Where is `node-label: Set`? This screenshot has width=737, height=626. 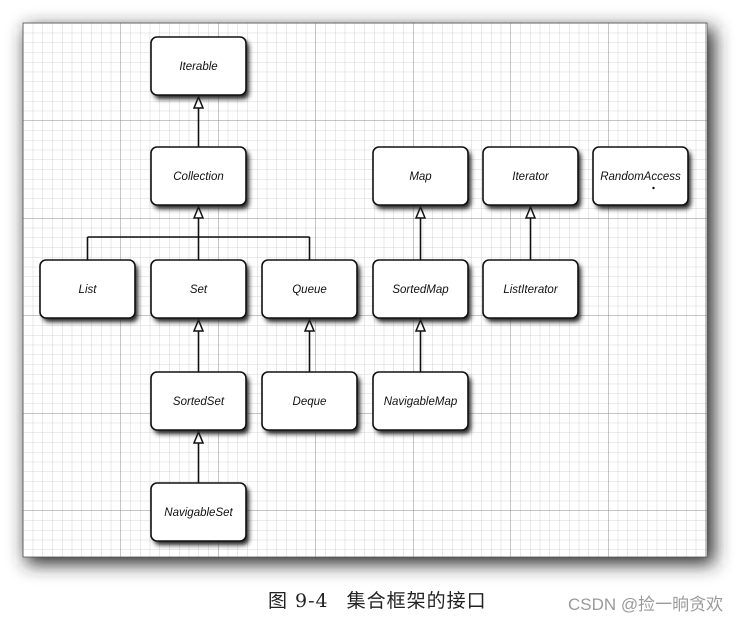 node-label: Set is located at coordinates (199, 290).